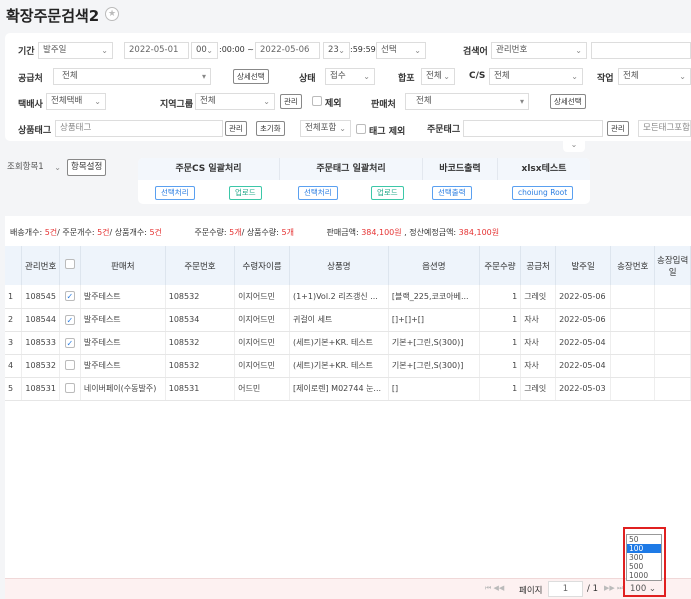 This screenshot has width=691, height=599. I want to click on column-header: 상품명, so click(339, 265).